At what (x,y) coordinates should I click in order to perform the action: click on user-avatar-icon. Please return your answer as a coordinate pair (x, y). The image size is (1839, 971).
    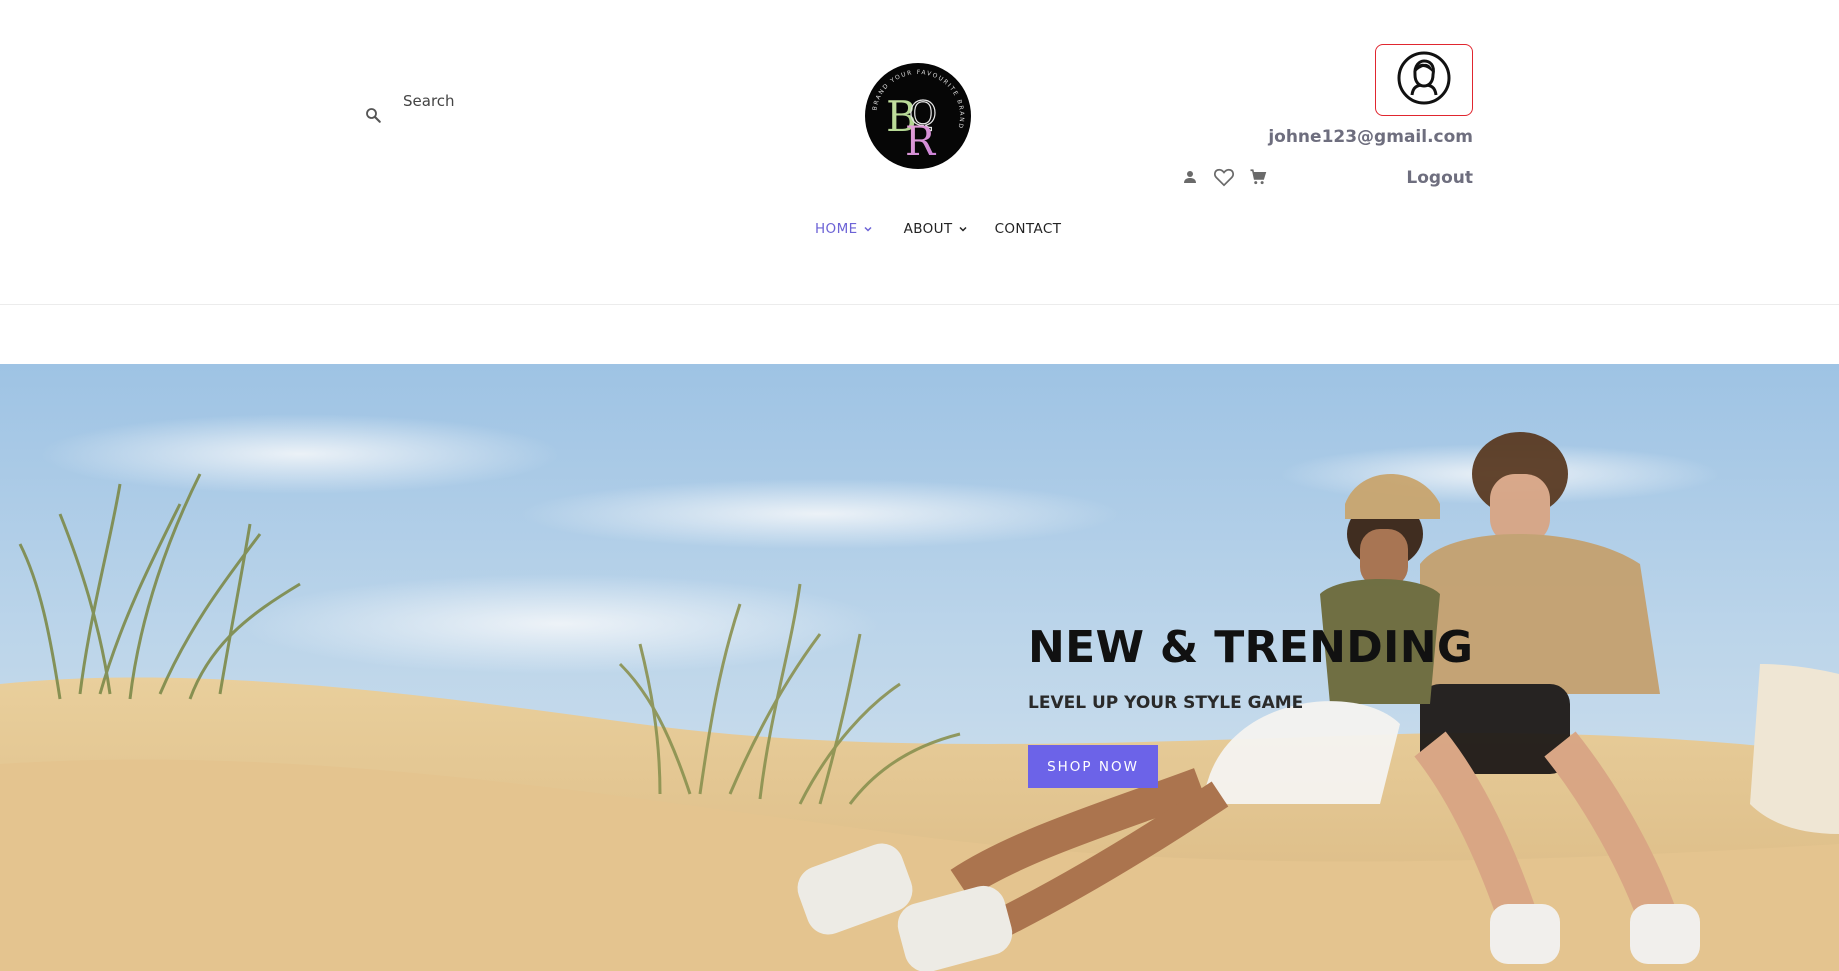
    Looking at the image, I should click on (1424, 80).